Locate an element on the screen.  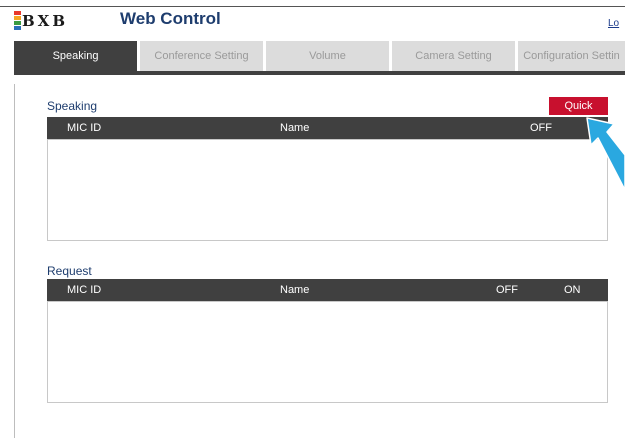
speaking-col-name: Name is located at coordinates (295, 128).